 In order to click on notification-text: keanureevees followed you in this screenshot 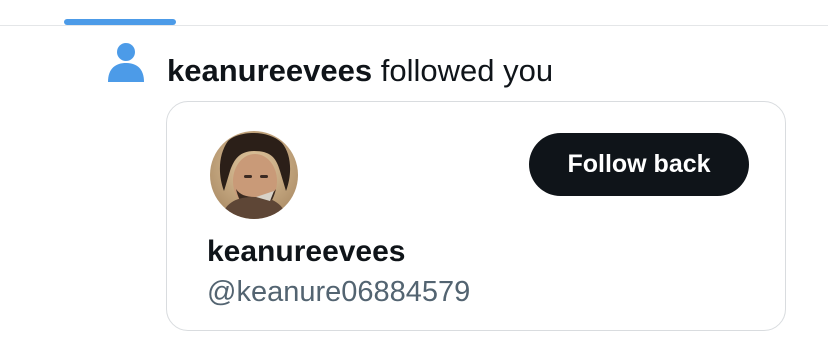, I will do `click(360, 71)`.